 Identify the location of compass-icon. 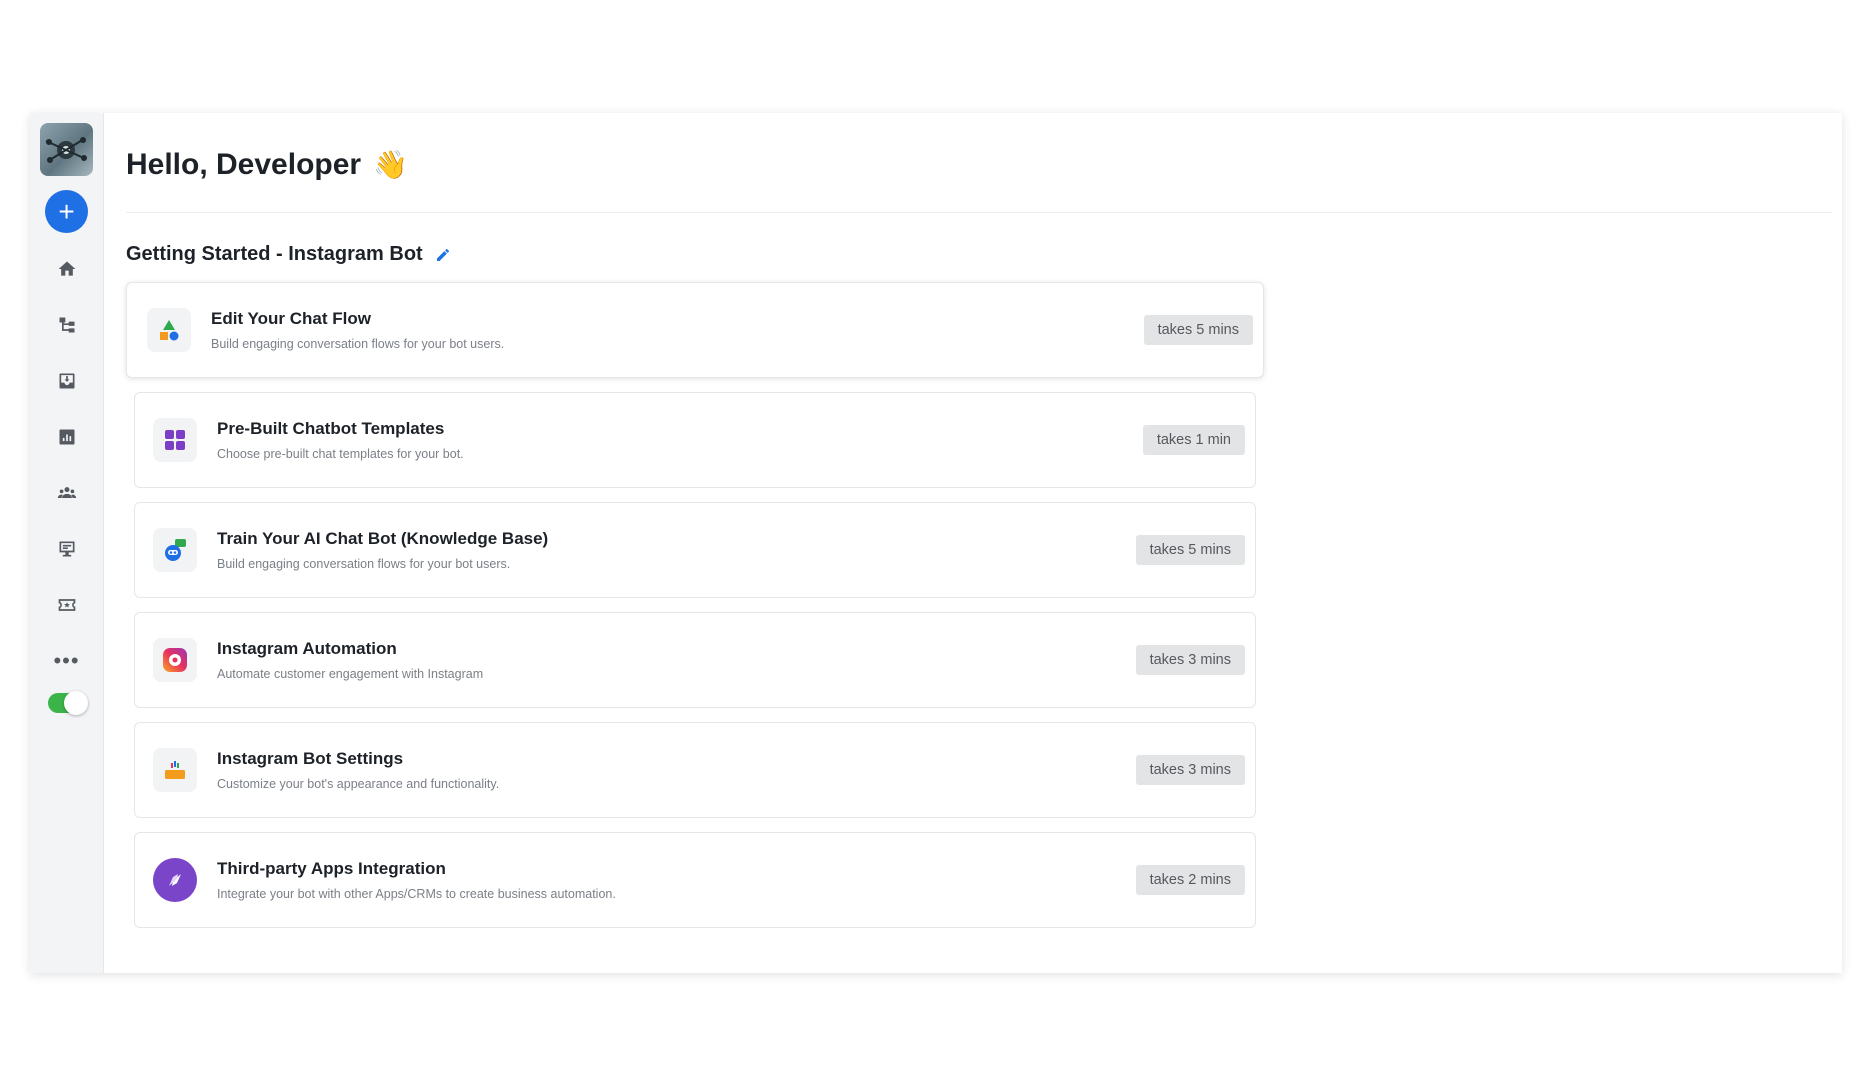
(175, 880).